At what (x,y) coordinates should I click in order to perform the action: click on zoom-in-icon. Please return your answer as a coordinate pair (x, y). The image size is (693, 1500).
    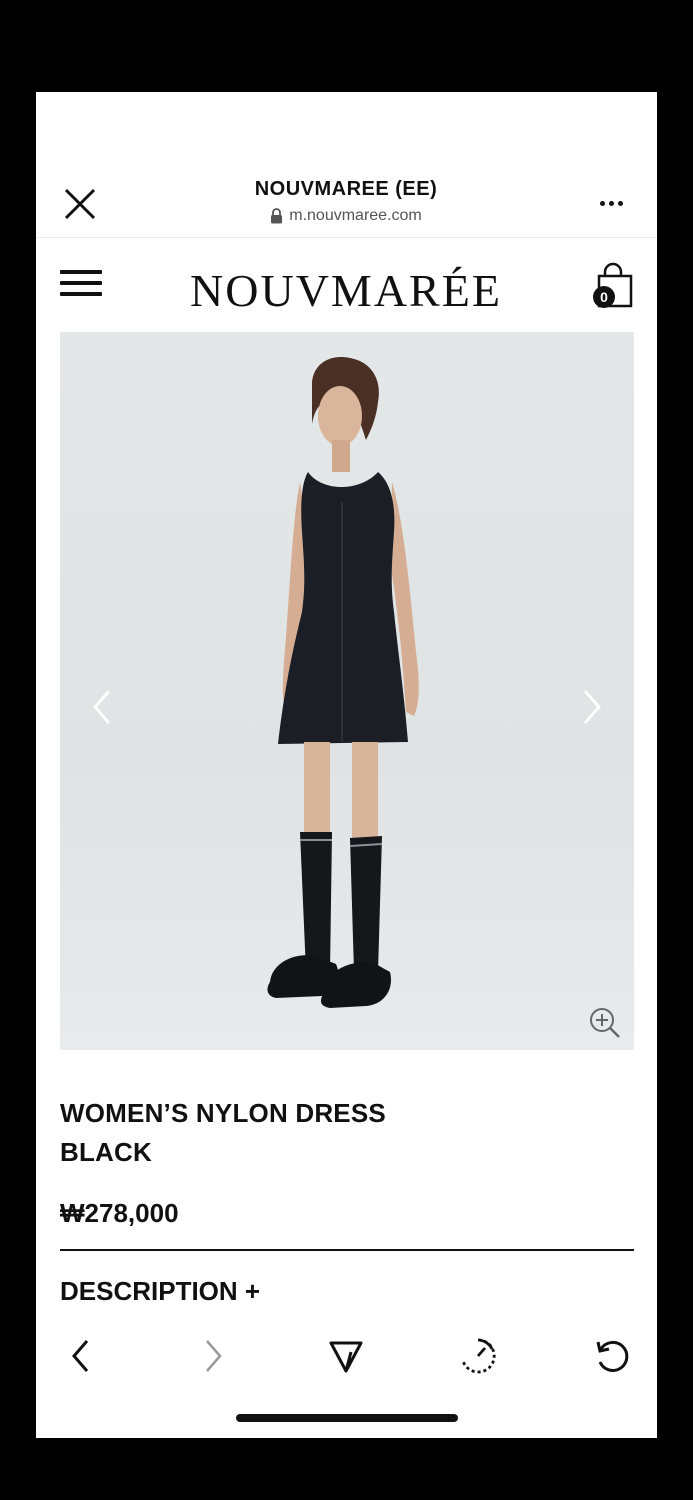
    Looking at the image, I should click on (605, 1023).